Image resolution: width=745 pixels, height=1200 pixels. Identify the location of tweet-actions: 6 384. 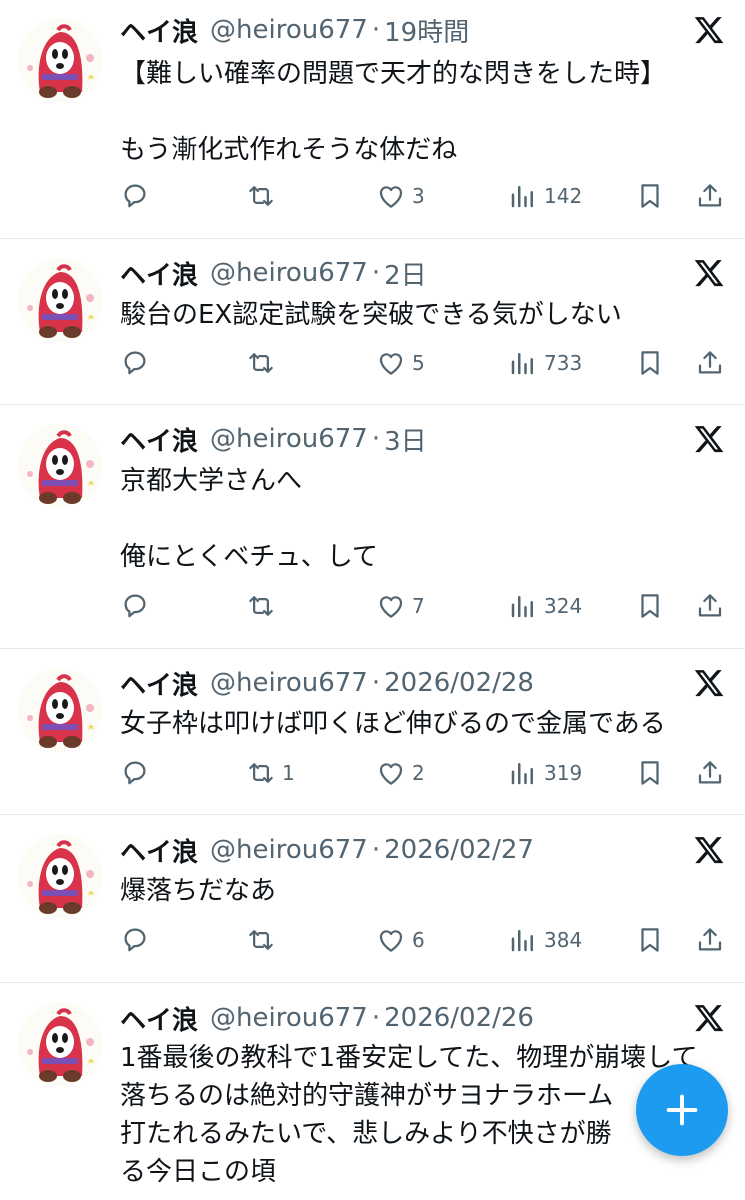
(425, 940).